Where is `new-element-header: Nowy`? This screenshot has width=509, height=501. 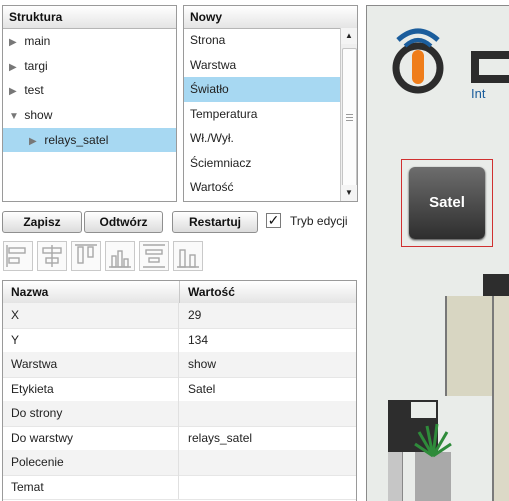 new-element-header: Nowy is located at coordinates (270, 17).